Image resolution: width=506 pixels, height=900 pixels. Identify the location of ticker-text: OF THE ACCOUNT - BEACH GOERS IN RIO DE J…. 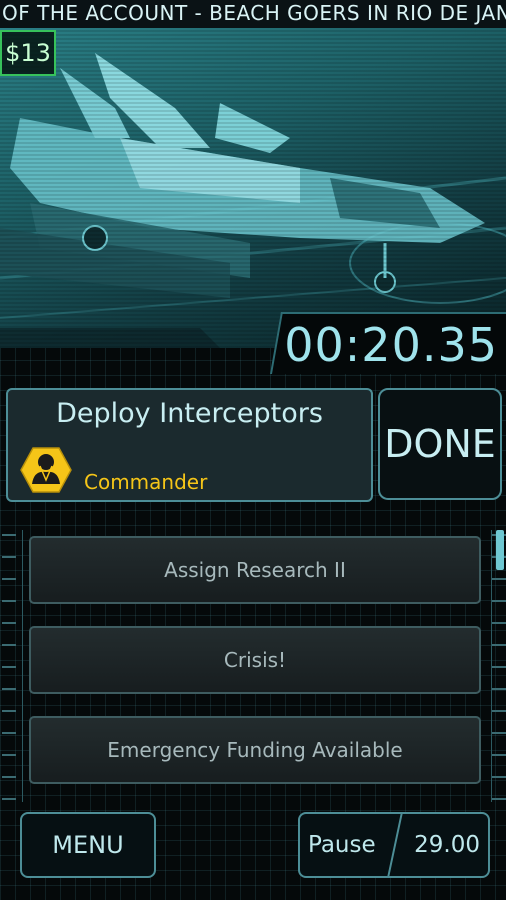
(254, 13).